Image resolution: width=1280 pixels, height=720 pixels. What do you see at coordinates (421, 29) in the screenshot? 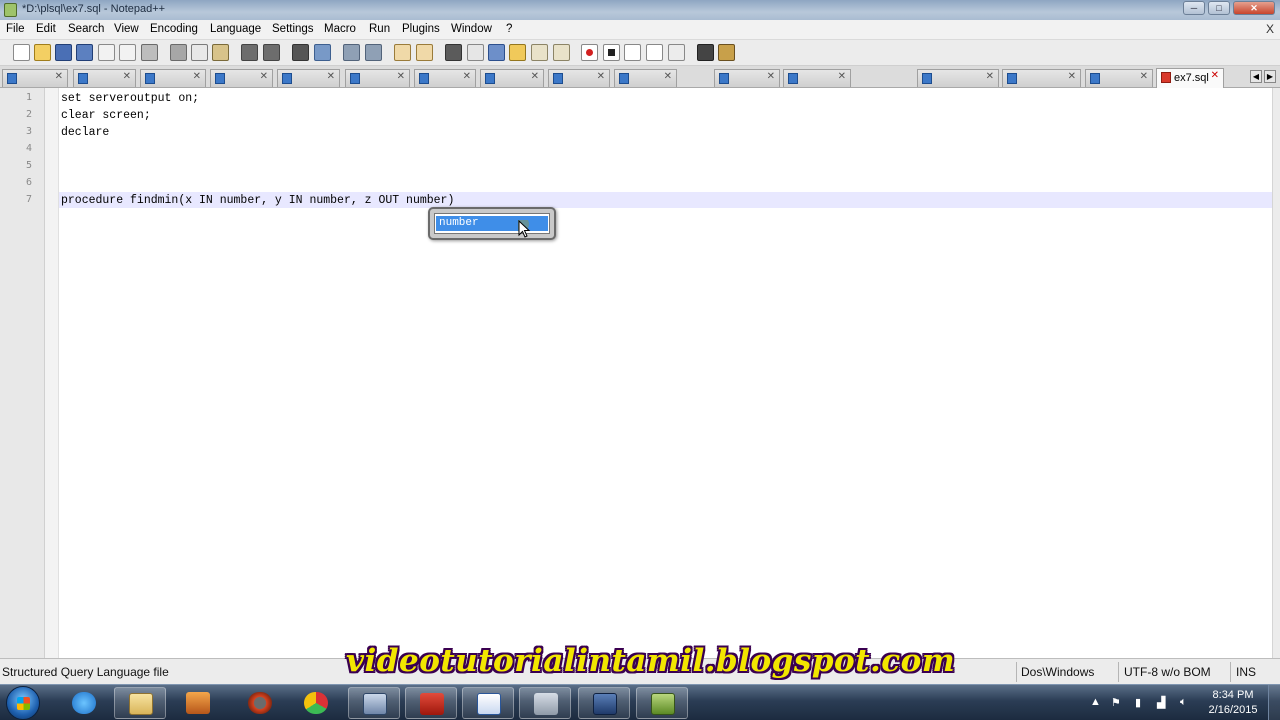
I see `menu-plugins: Plugins` at bounding box center [421, 29].